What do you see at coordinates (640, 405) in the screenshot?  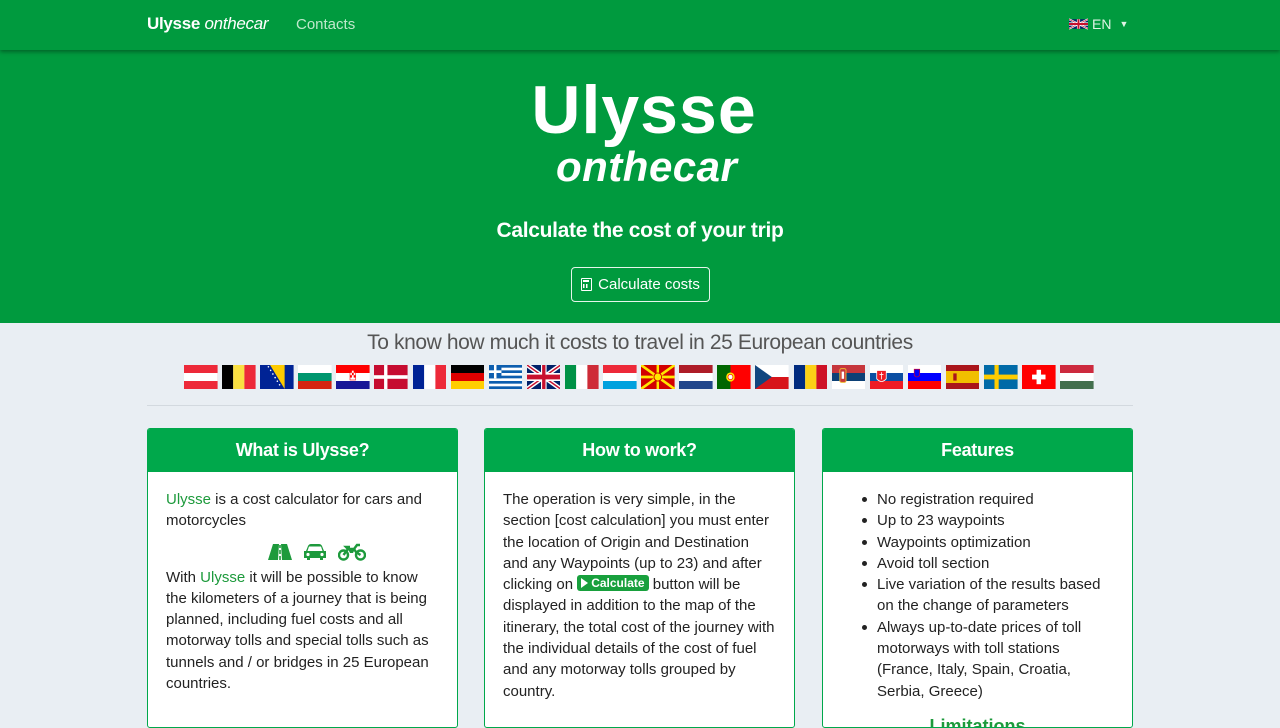 I see `section-divider` at bounding box center [640, 405].